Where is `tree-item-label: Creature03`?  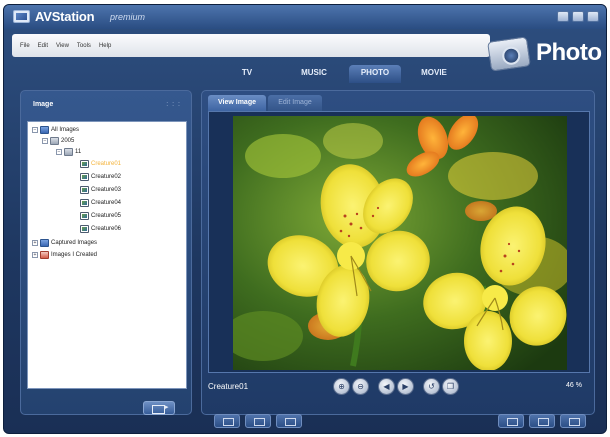 tree-item-label: Creature03 is located at coordinates (106, 190).